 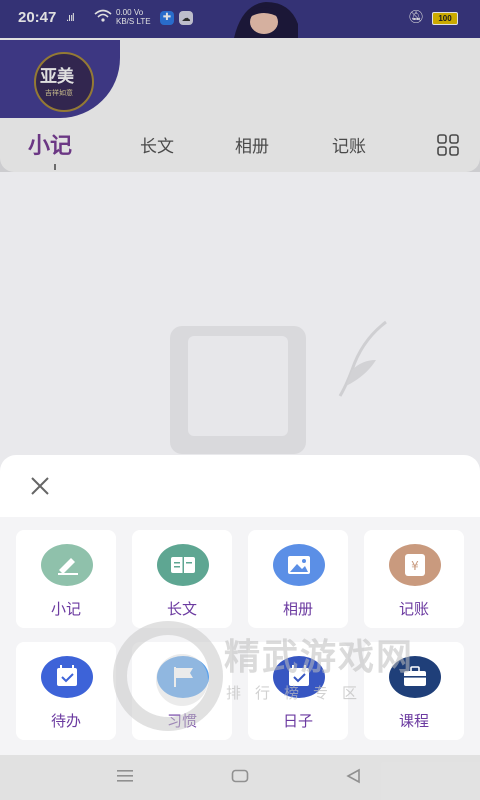 I want to click on empty-state-illustration, so click(x=238, y=390).